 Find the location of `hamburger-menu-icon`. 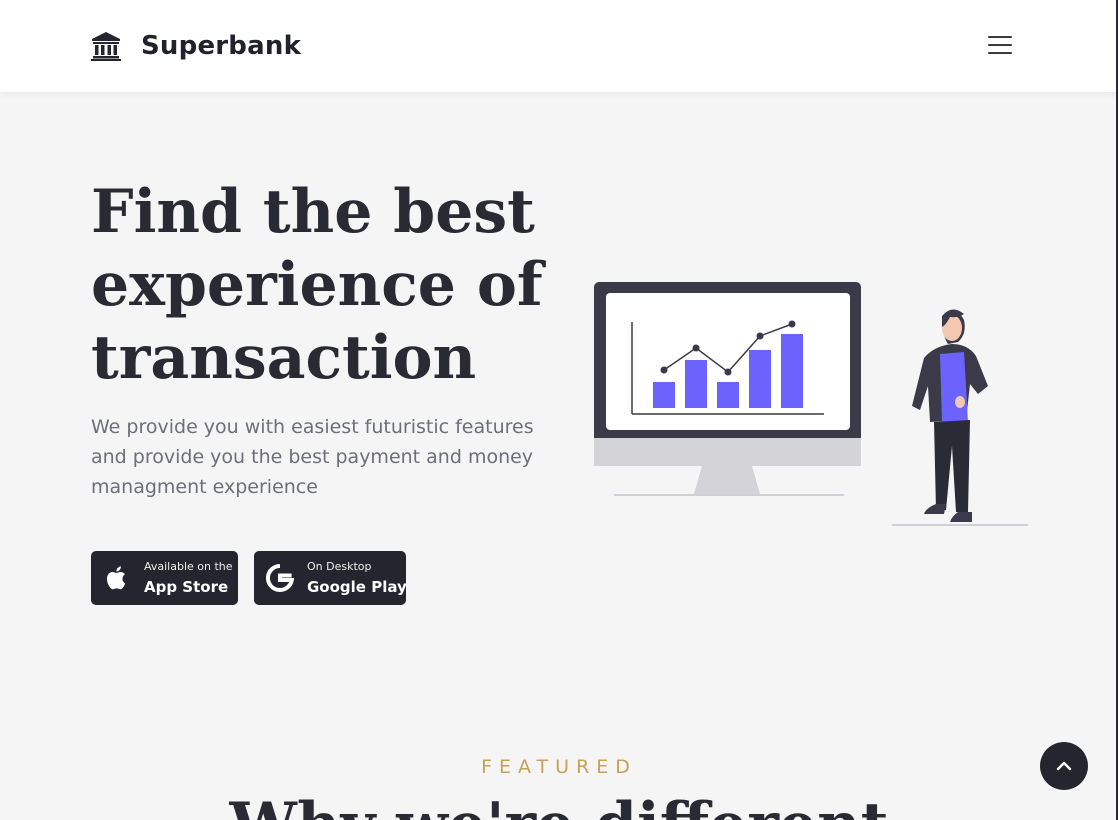

hamburger-menu-icon is located at coordinates (1000, 37).